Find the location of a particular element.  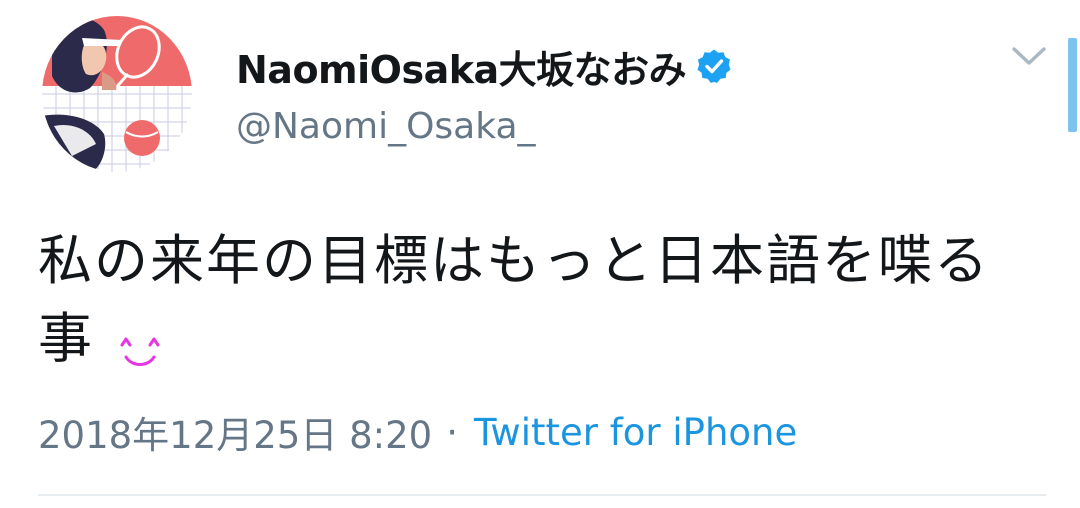

author-display-name: NaomiOsaka大坂なおみ is located at coordinates (461, 66).